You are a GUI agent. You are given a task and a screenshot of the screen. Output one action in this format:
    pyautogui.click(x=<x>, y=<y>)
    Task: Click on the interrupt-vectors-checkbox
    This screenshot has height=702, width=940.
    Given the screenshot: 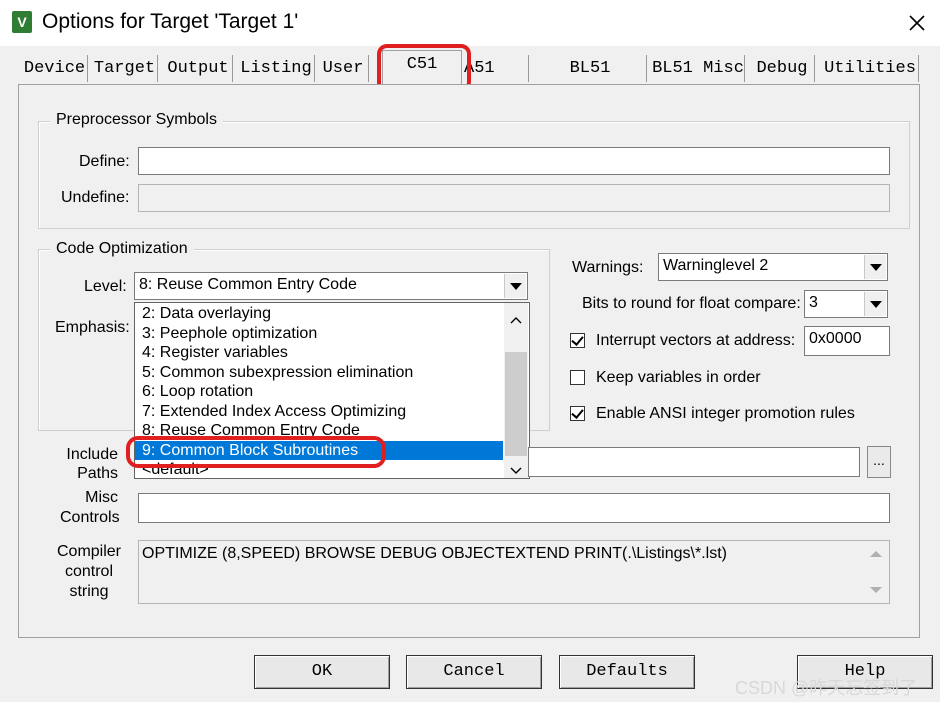 What is the action you would take?
    pyautogui.click(x=577, y=340)
    